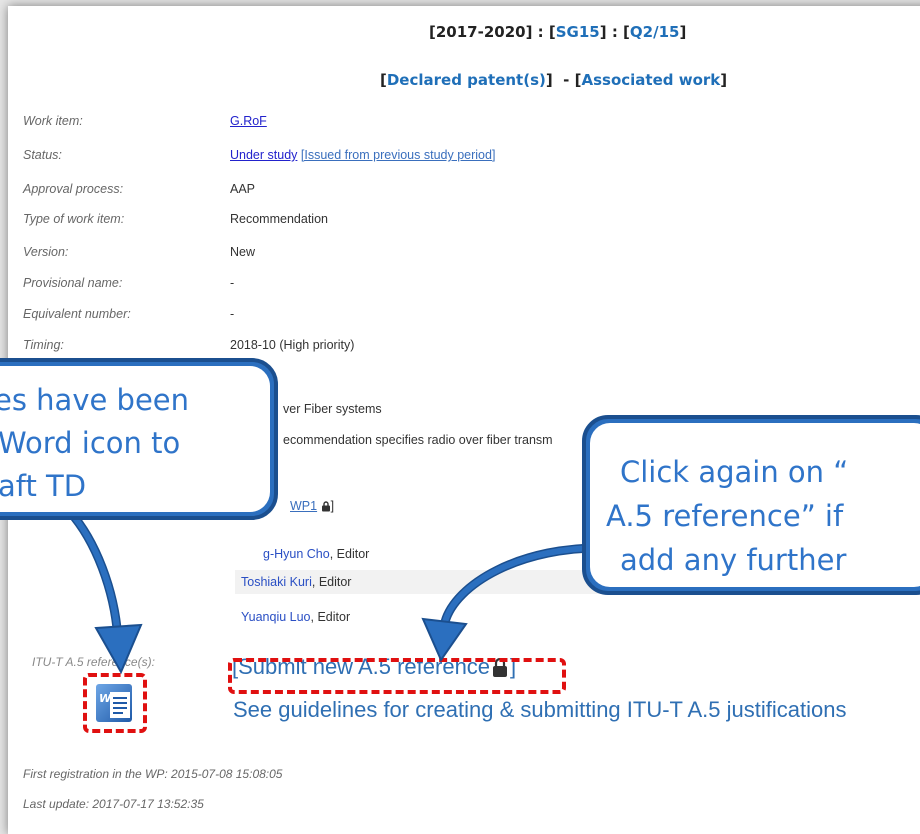 The height and width of the screenshot is (834, 920). I want to click on right-callout-line: Click again on “, so click(734, 472).